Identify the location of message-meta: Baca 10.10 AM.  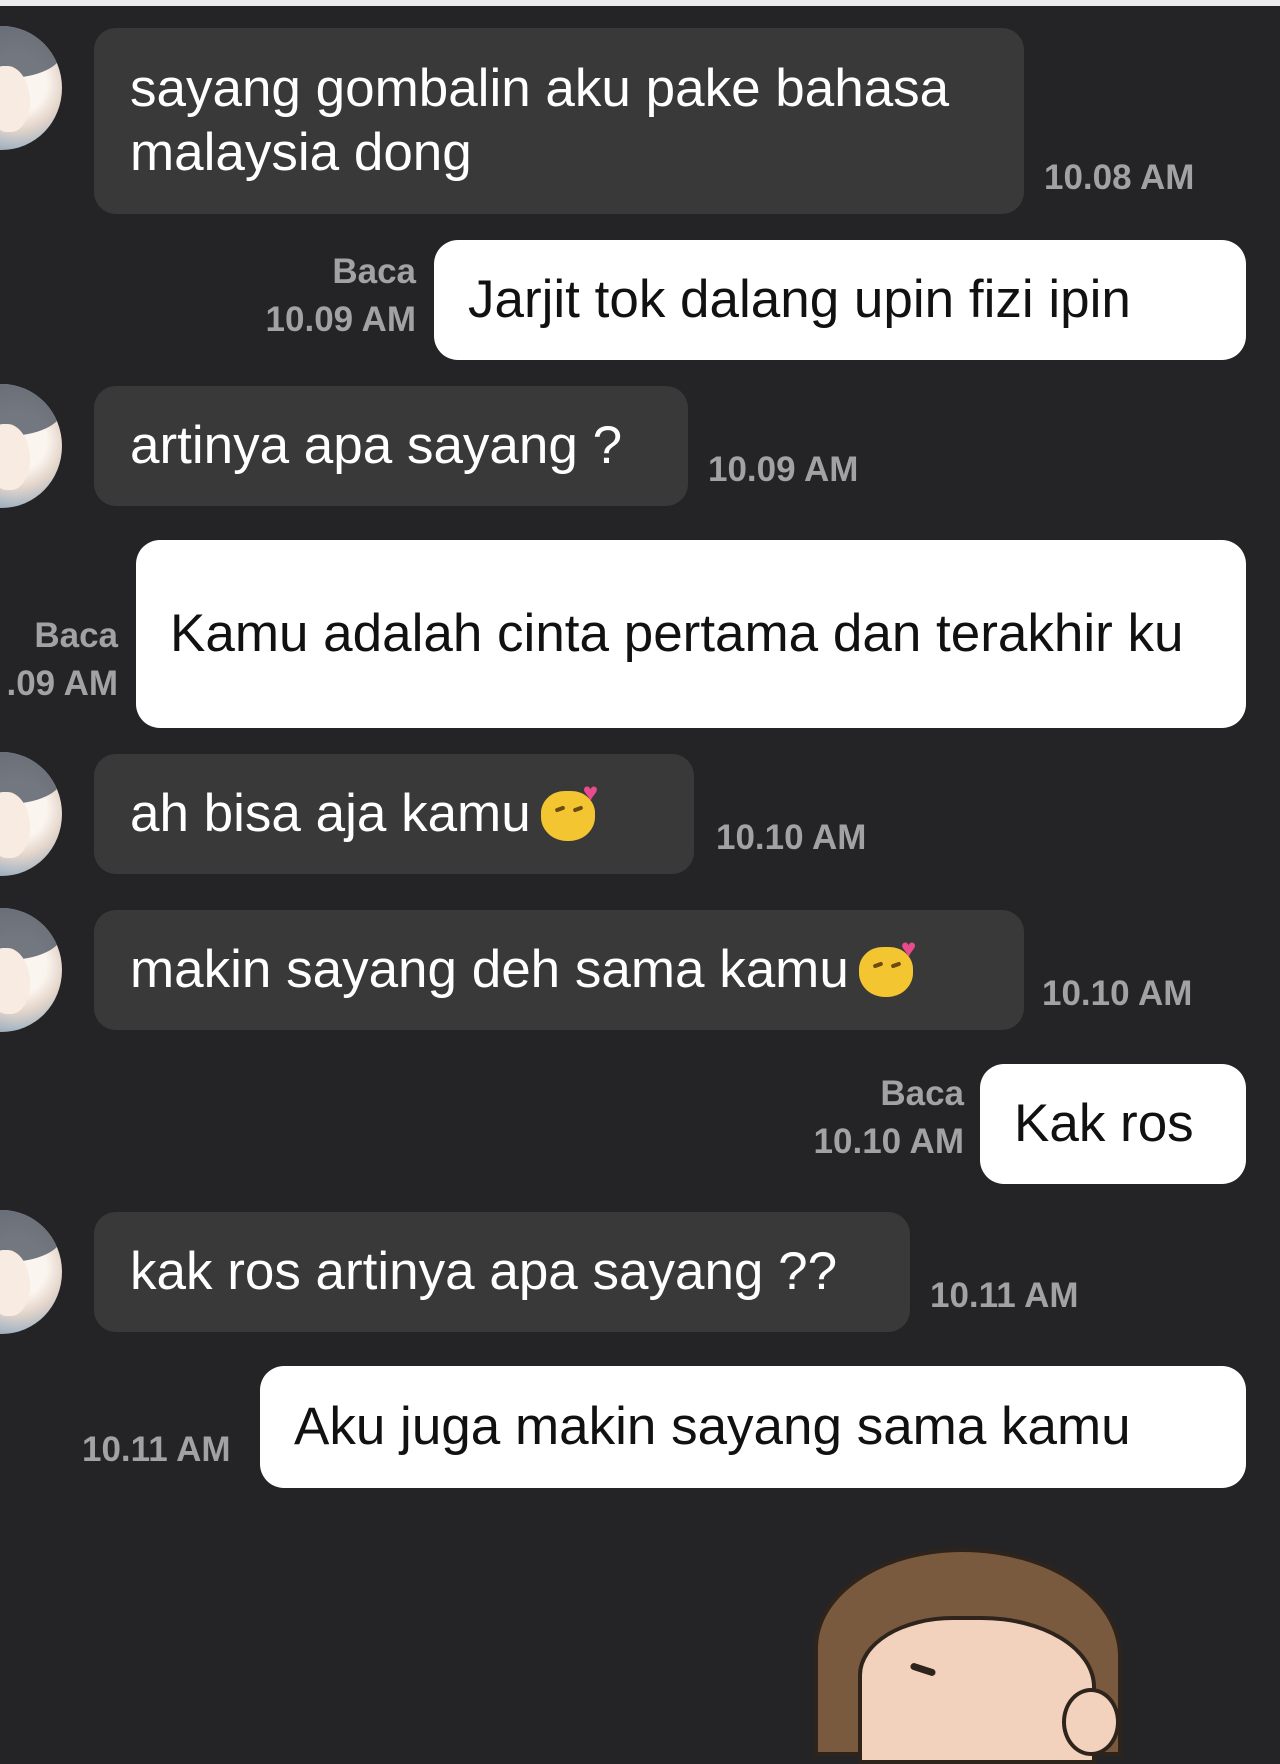
(872, 1118).